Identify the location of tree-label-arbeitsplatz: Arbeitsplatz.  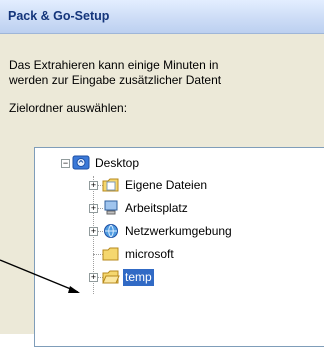
(156, 207).